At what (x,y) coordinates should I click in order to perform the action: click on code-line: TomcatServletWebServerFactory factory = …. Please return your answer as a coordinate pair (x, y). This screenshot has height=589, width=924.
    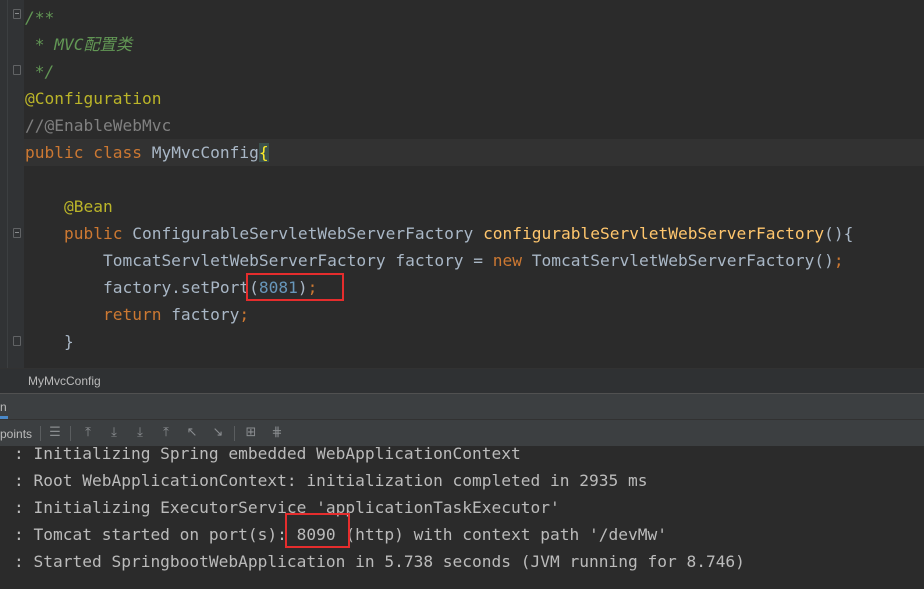
    Looking at the image, I should click on (434, 260).